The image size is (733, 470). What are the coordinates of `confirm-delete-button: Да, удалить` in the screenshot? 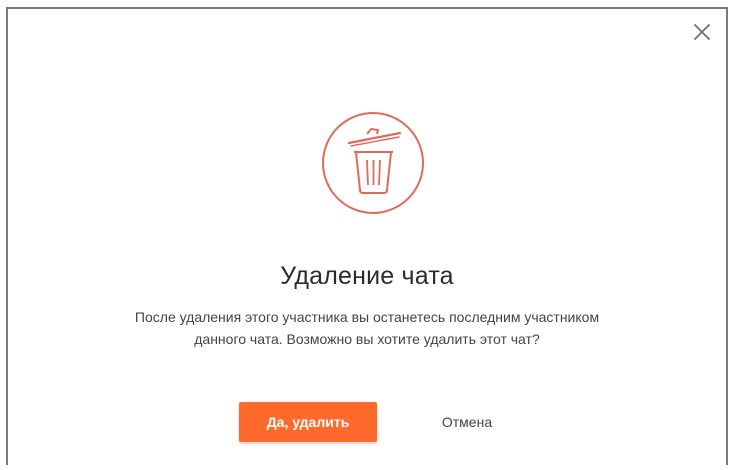 It's located at (308, 422).